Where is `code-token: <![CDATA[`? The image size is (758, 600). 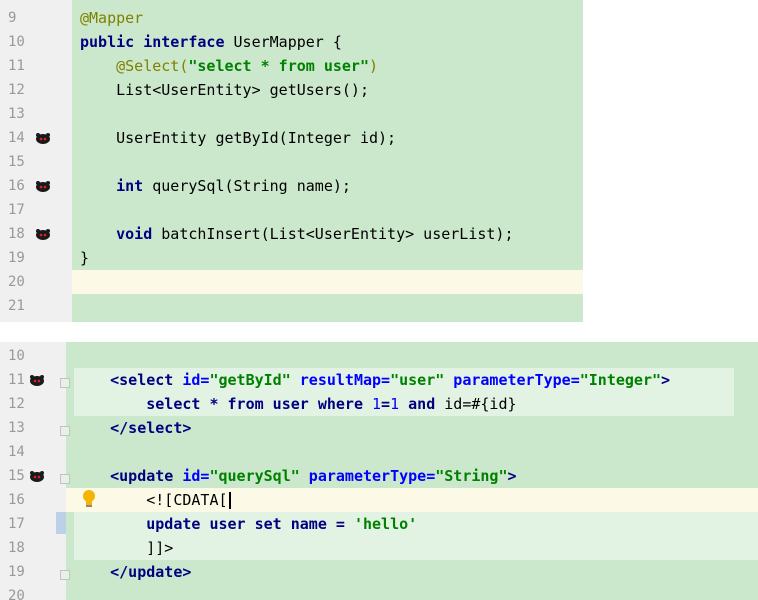 code-token: <![CDATA[ is located at coordinates (151, 500).